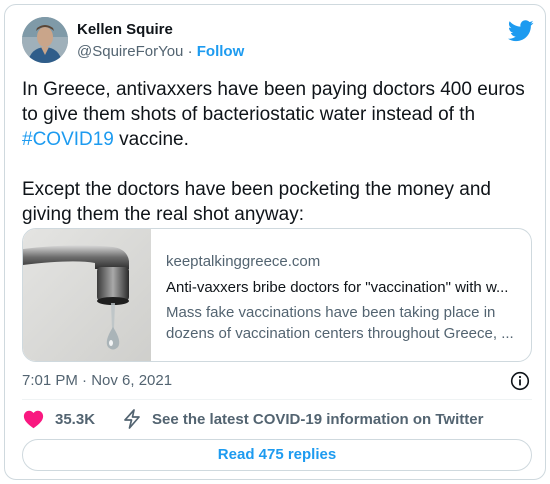 The image size is (550, 484). I want to click on read-replies-button: Read 475 replies, so click(277, 455).